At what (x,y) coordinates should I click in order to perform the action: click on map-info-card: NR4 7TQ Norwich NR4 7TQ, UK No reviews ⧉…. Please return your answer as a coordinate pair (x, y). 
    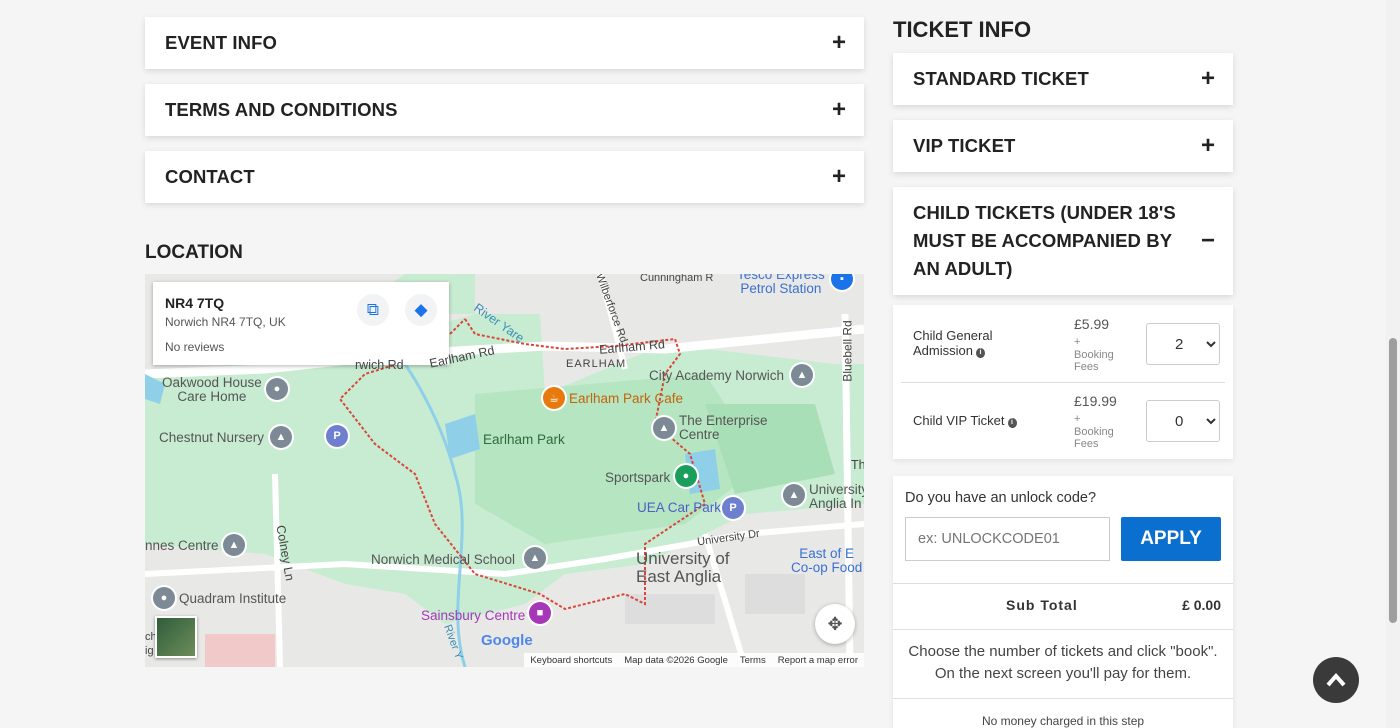
    Looking at the image, I should click on (301, 323).